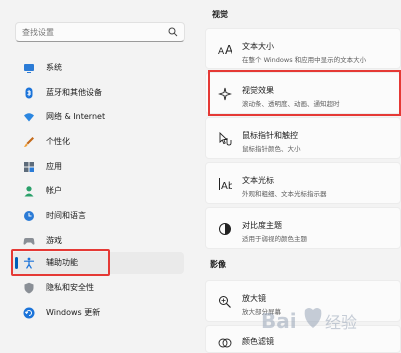 This screenshot has height=353, width=401. I want to click on svg-text: Bai, so click(279, 321).